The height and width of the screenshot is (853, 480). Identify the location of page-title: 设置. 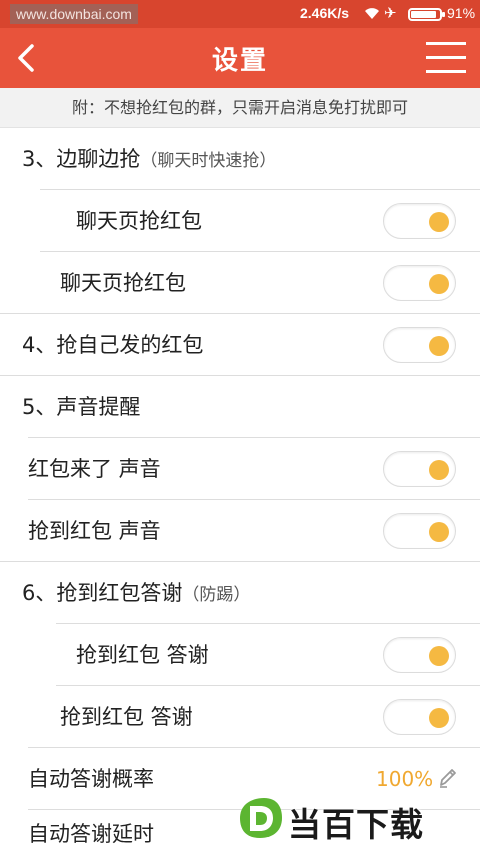
(239, 61).